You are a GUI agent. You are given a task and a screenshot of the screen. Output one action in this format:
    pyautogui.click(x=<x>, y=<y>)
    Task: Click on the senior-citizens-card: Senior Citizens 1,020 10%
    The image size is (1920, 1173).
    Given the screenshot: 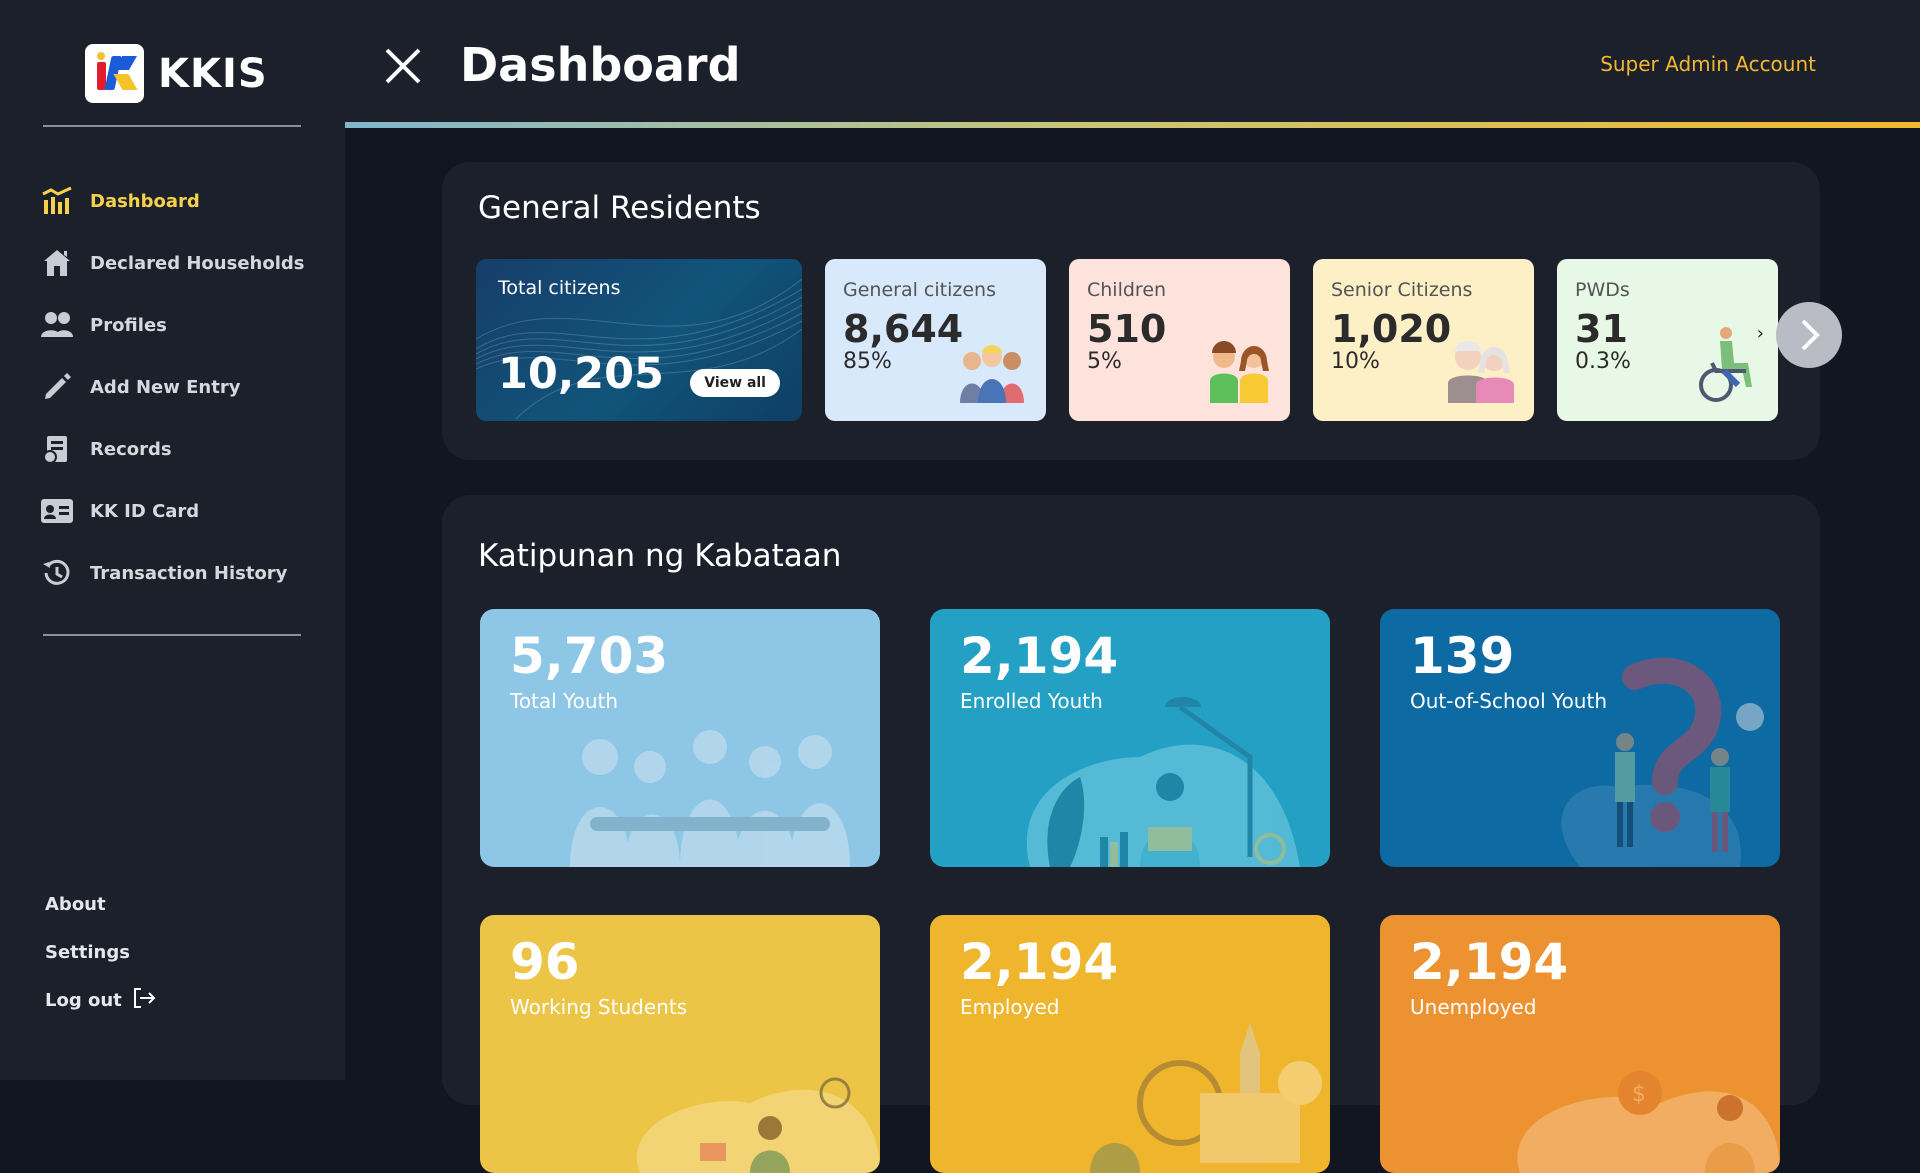 What is the action you would take?
    pyautogui.click(x=1423, y=340)
    